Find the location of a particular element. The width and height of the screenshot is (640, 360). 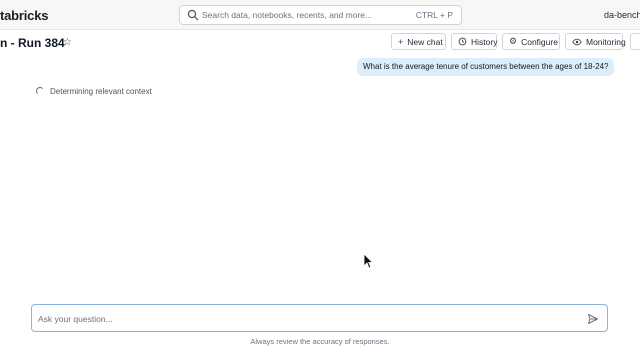

workspace-switcher: da-bench is located at coordinates (622, 15).